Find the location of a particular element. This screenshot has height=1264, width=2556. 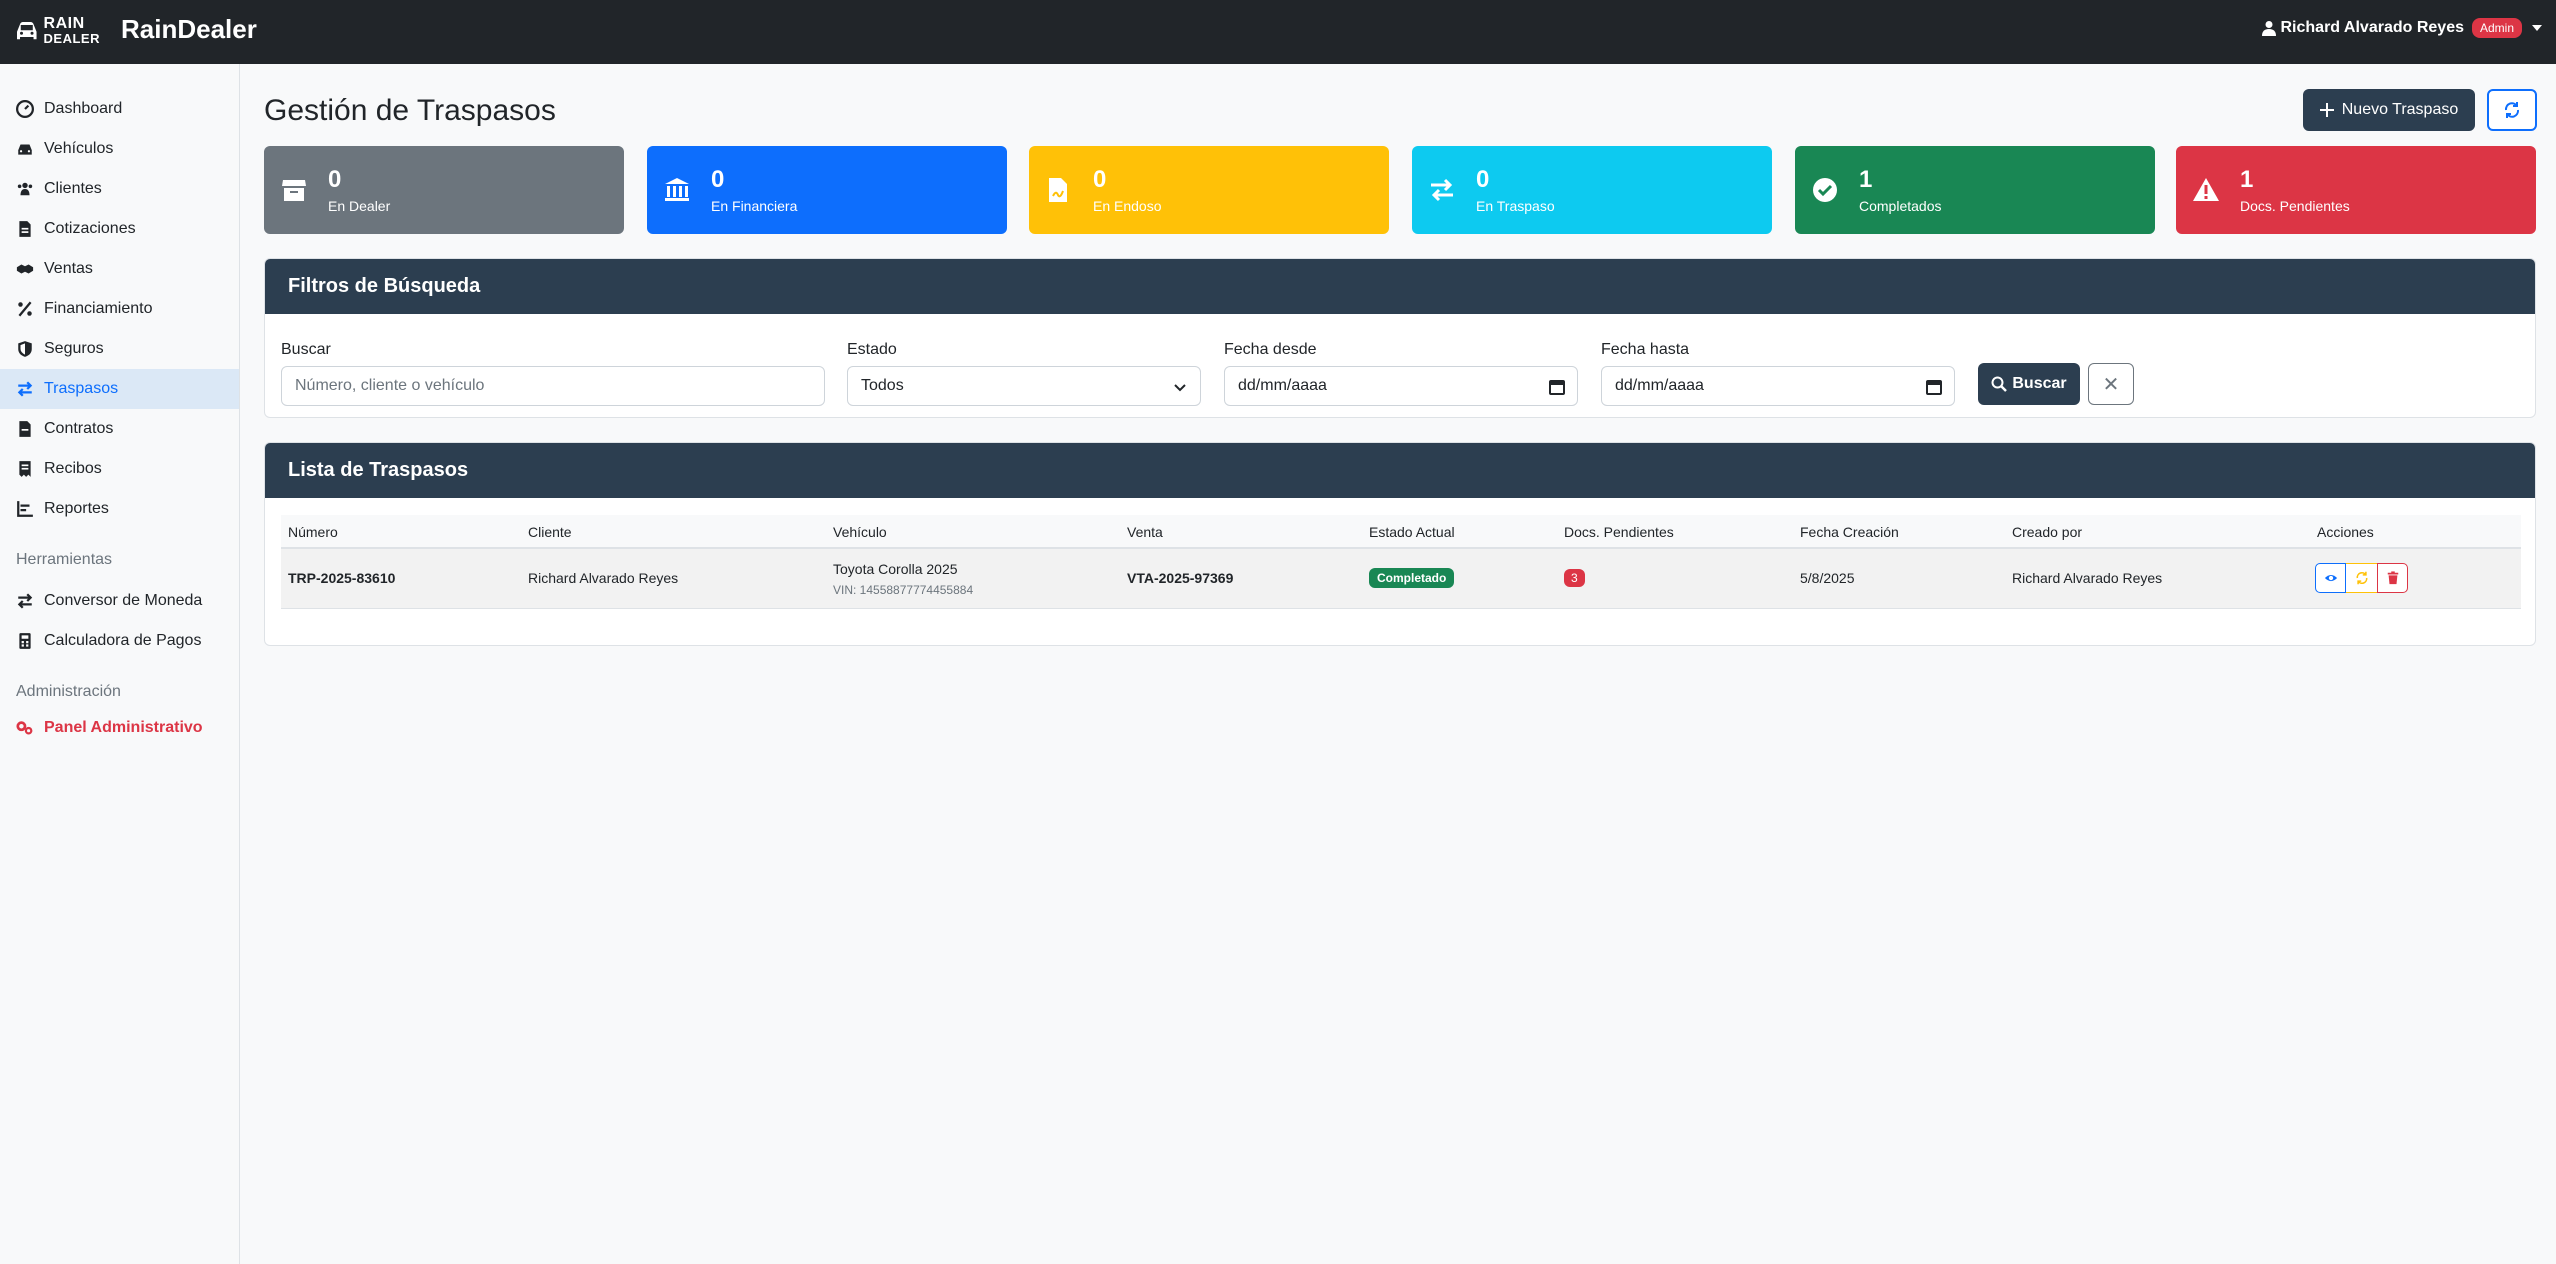

brand-logo: RAIN DEALER is located at coordinates (57, 31).